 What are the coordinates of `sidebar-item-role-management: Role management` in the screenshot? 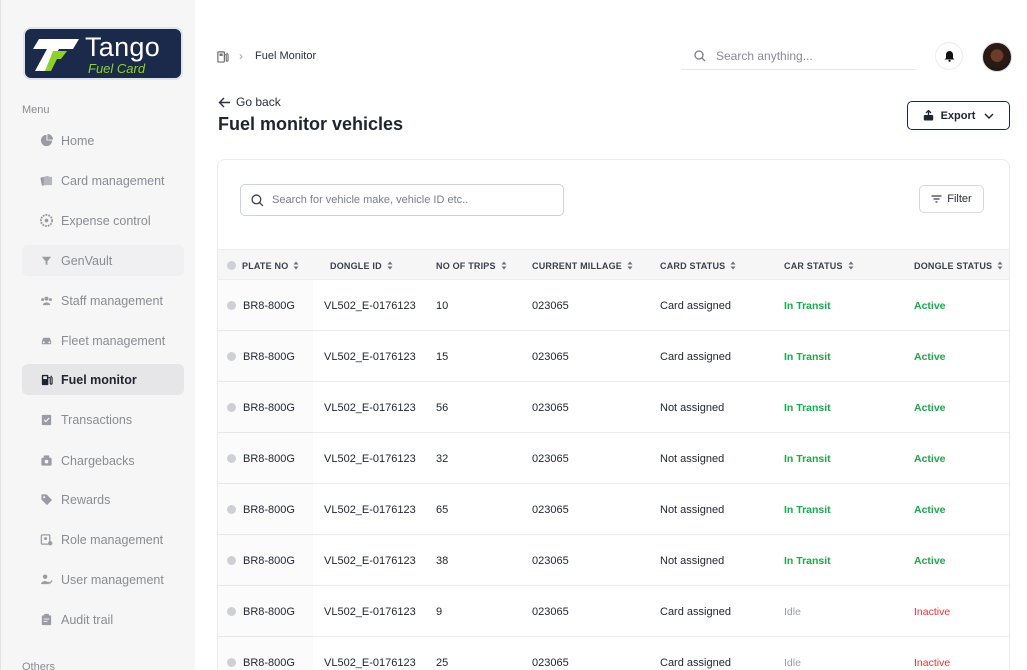 It's located at (103, 539).